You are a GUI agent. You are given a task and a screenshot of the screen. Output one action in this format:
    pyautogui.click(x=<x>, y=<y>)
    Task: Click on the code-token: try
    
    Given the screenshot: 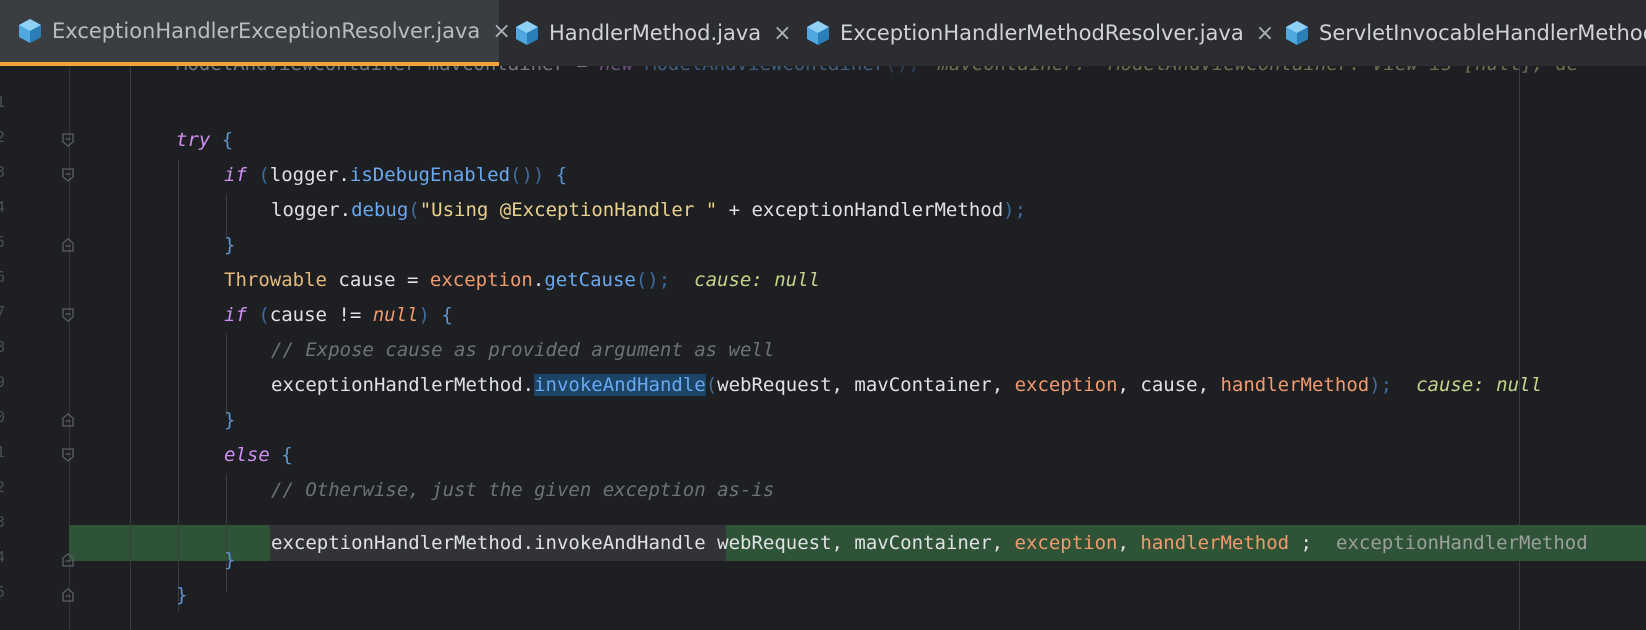 What is the action you would take?
    pyautogui.click(x=193, y=140)
    